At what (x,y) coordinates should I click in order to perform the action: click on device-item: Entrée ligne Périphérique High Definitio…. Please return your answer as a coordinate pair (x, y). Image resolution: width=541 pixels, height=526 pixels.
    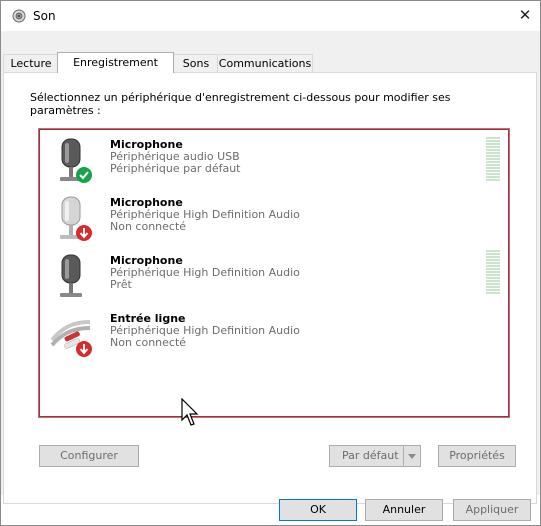
    Looking at the image, I should click on (275, 341).